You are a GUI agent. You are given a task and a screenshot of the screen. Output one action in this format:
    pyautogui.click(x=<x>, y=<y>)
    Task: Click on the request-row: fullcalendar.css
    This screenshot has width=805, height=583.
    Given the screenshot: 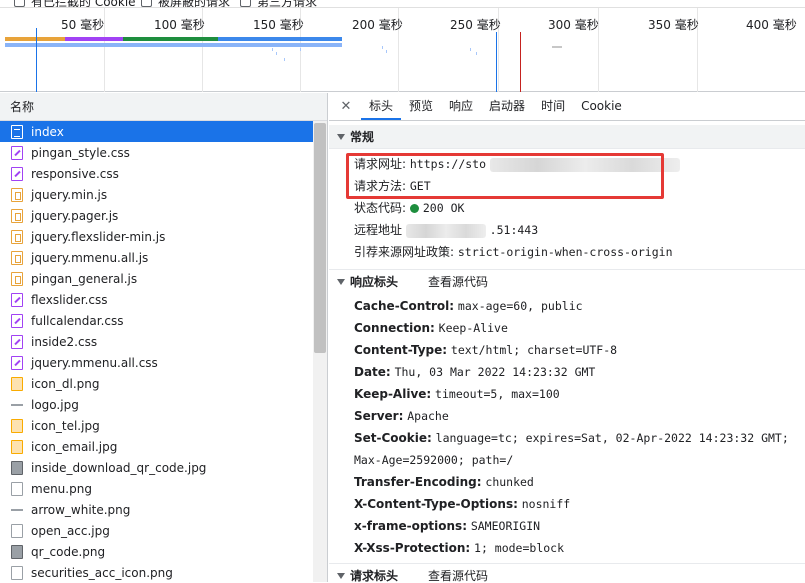 What is the action you would take?
    pyautogui.click(x=156, y=320)
    